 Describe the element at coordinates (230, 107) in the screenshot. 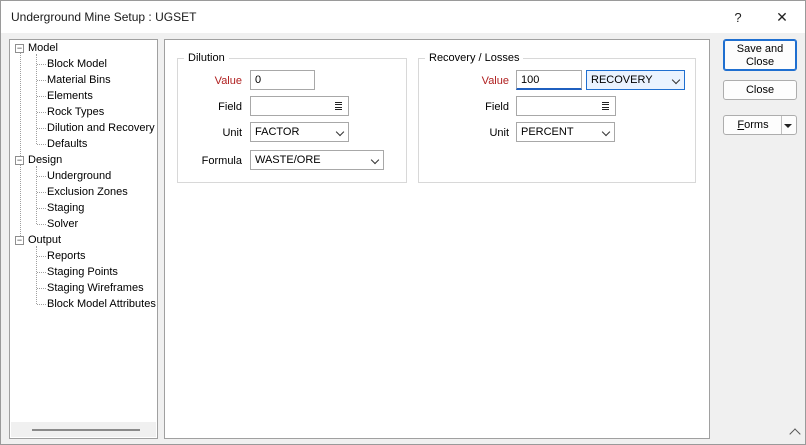

I see `dilution-field-label: Field` at that location.